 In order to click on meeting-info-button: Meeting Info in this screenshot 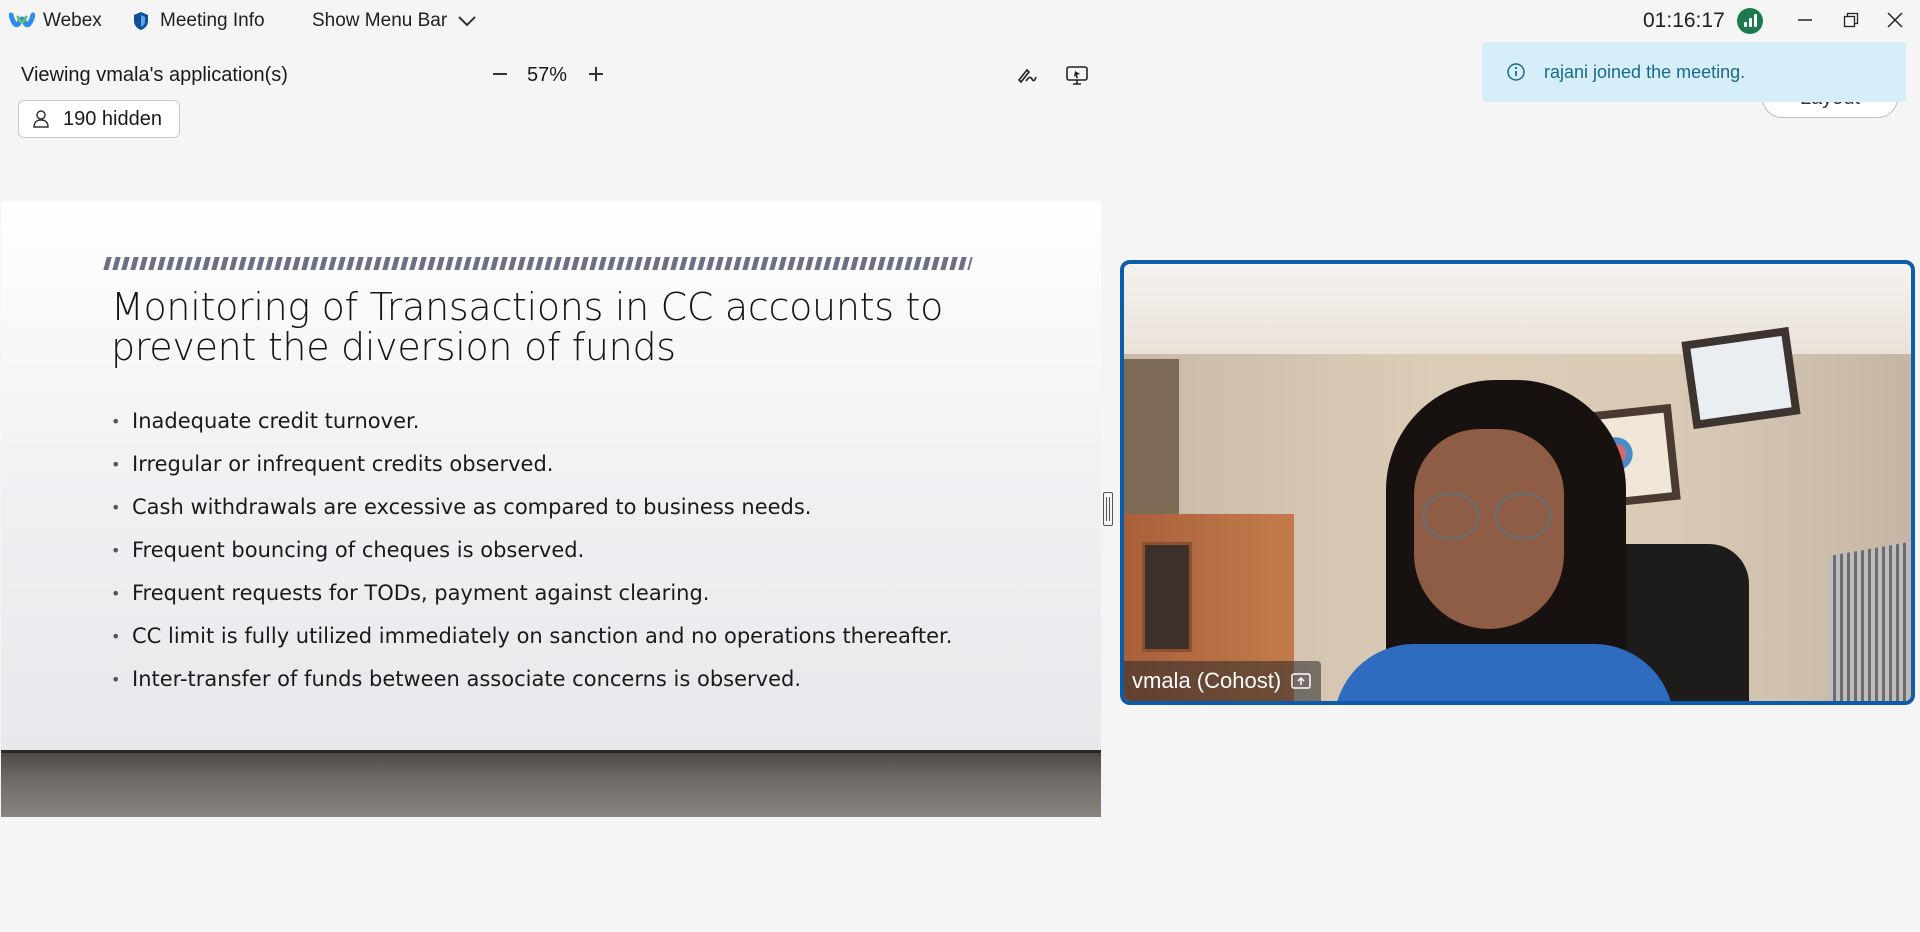, I will do `click(198, 21)`.